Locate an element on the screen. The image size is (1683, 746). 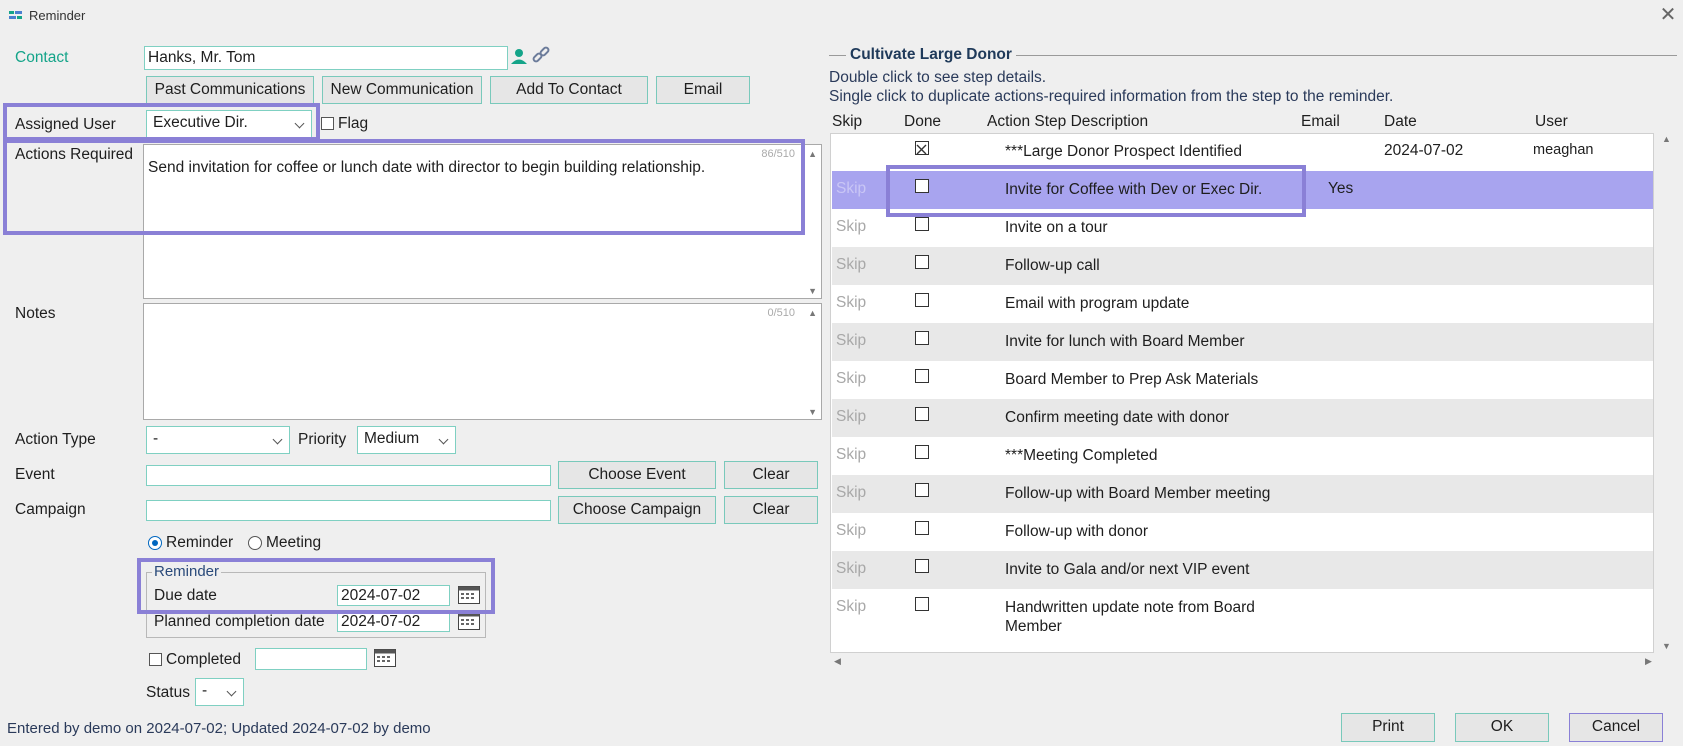
flag-label: Flag is located at coordinates (353, 123).